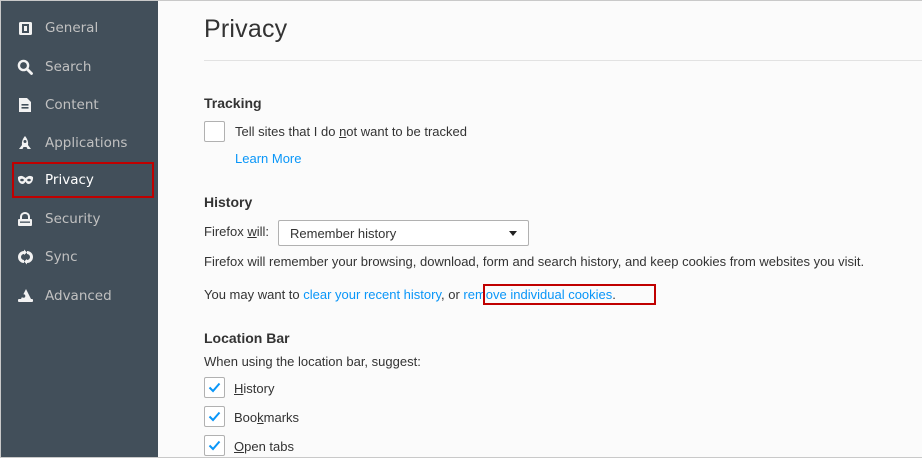  I want to click on history-mode-value: Remember history, so click(343, 233).